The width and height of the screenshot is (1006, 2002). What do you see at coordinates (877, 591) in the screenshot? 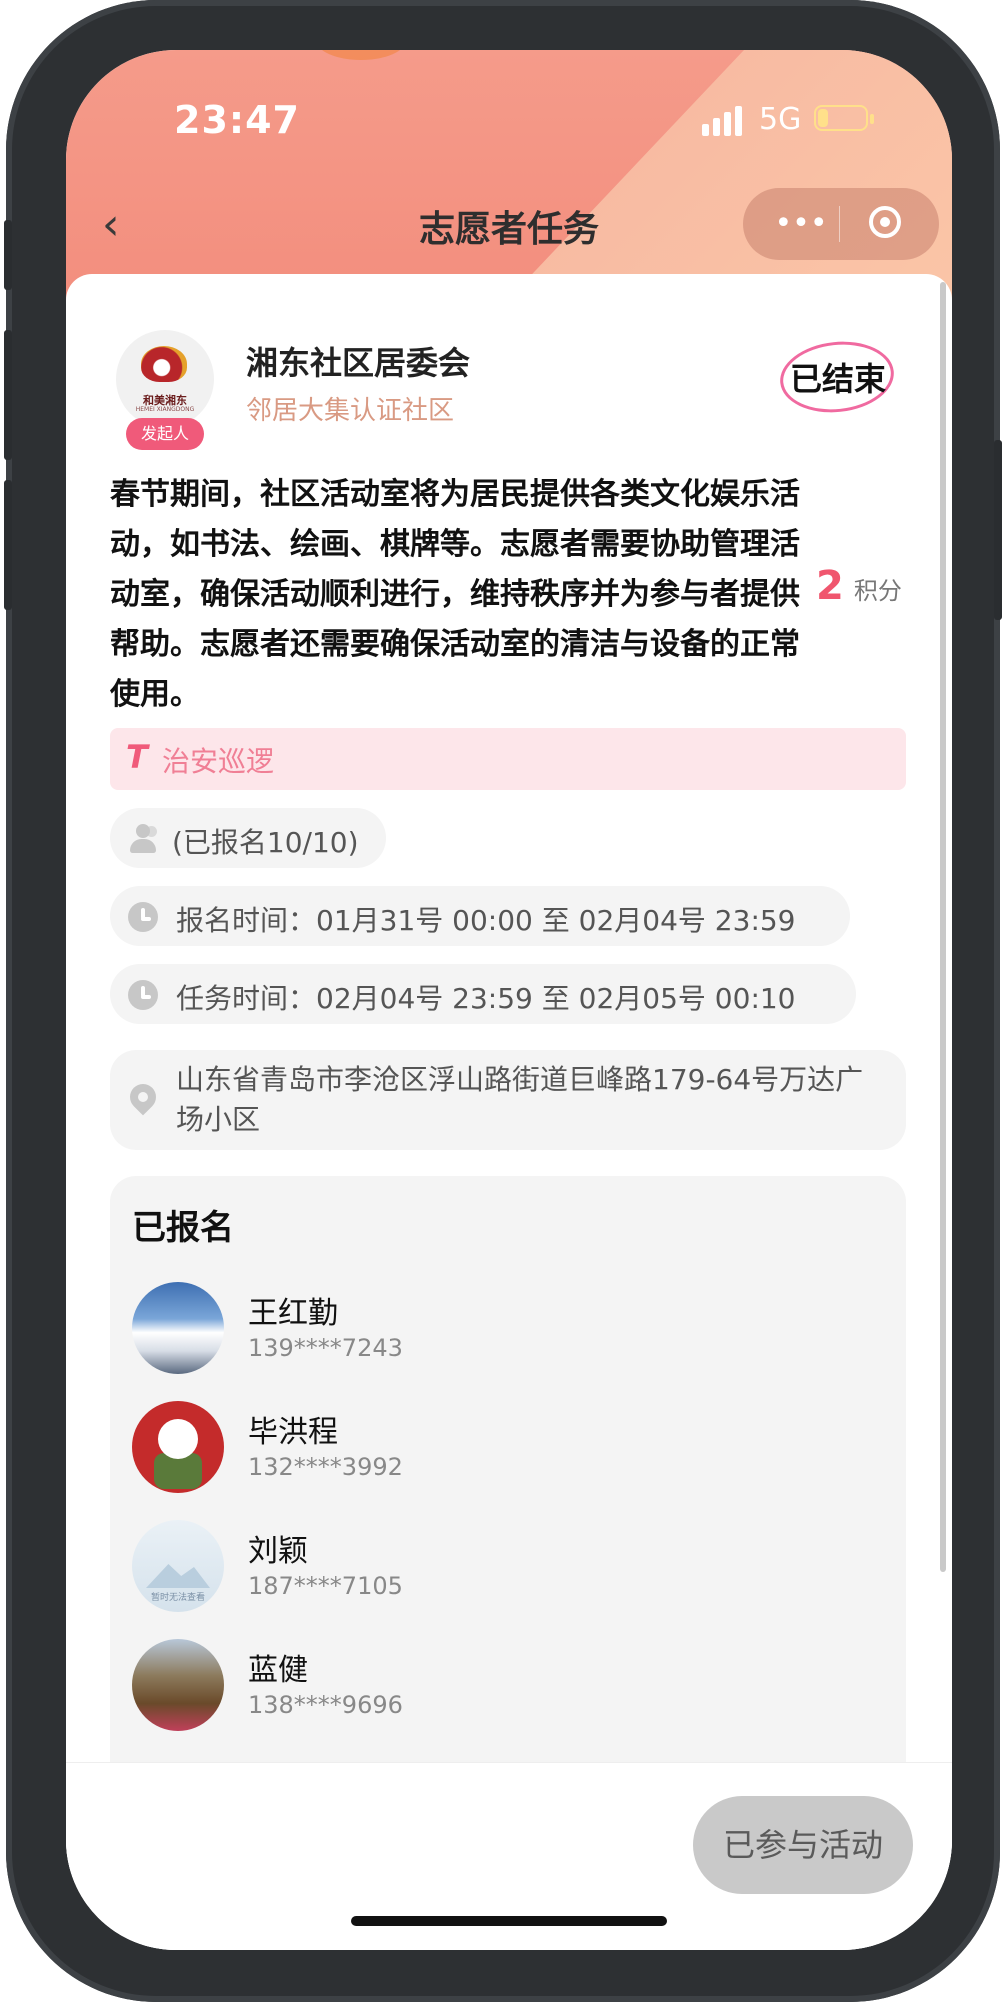
I see `points-unit: 积分` at bounding box center [877, 591].